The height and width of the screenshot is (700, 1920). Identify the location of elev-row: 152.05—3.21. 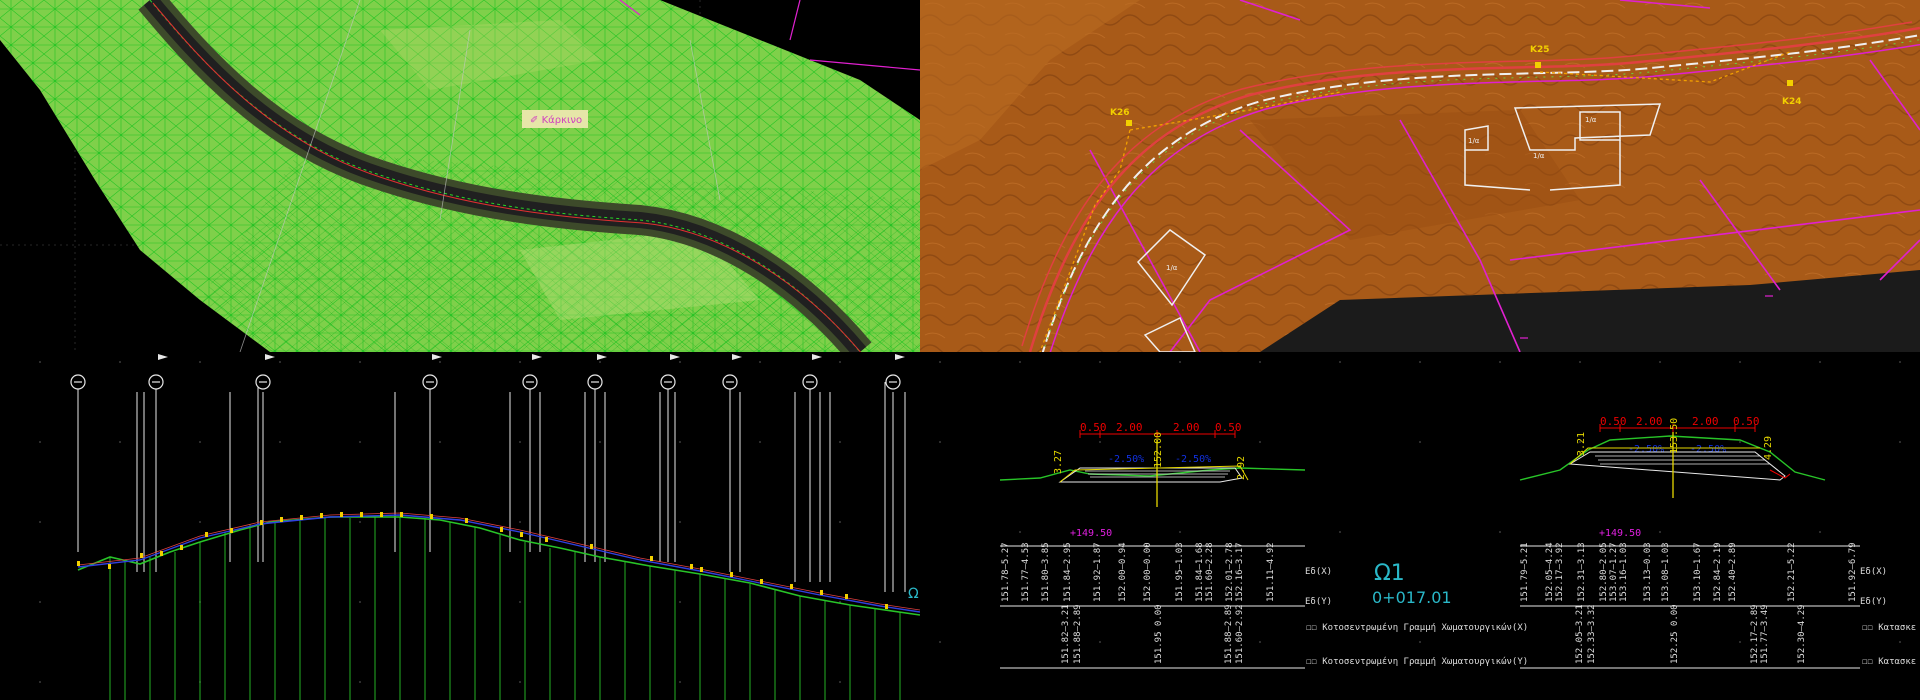
(1580, 634).